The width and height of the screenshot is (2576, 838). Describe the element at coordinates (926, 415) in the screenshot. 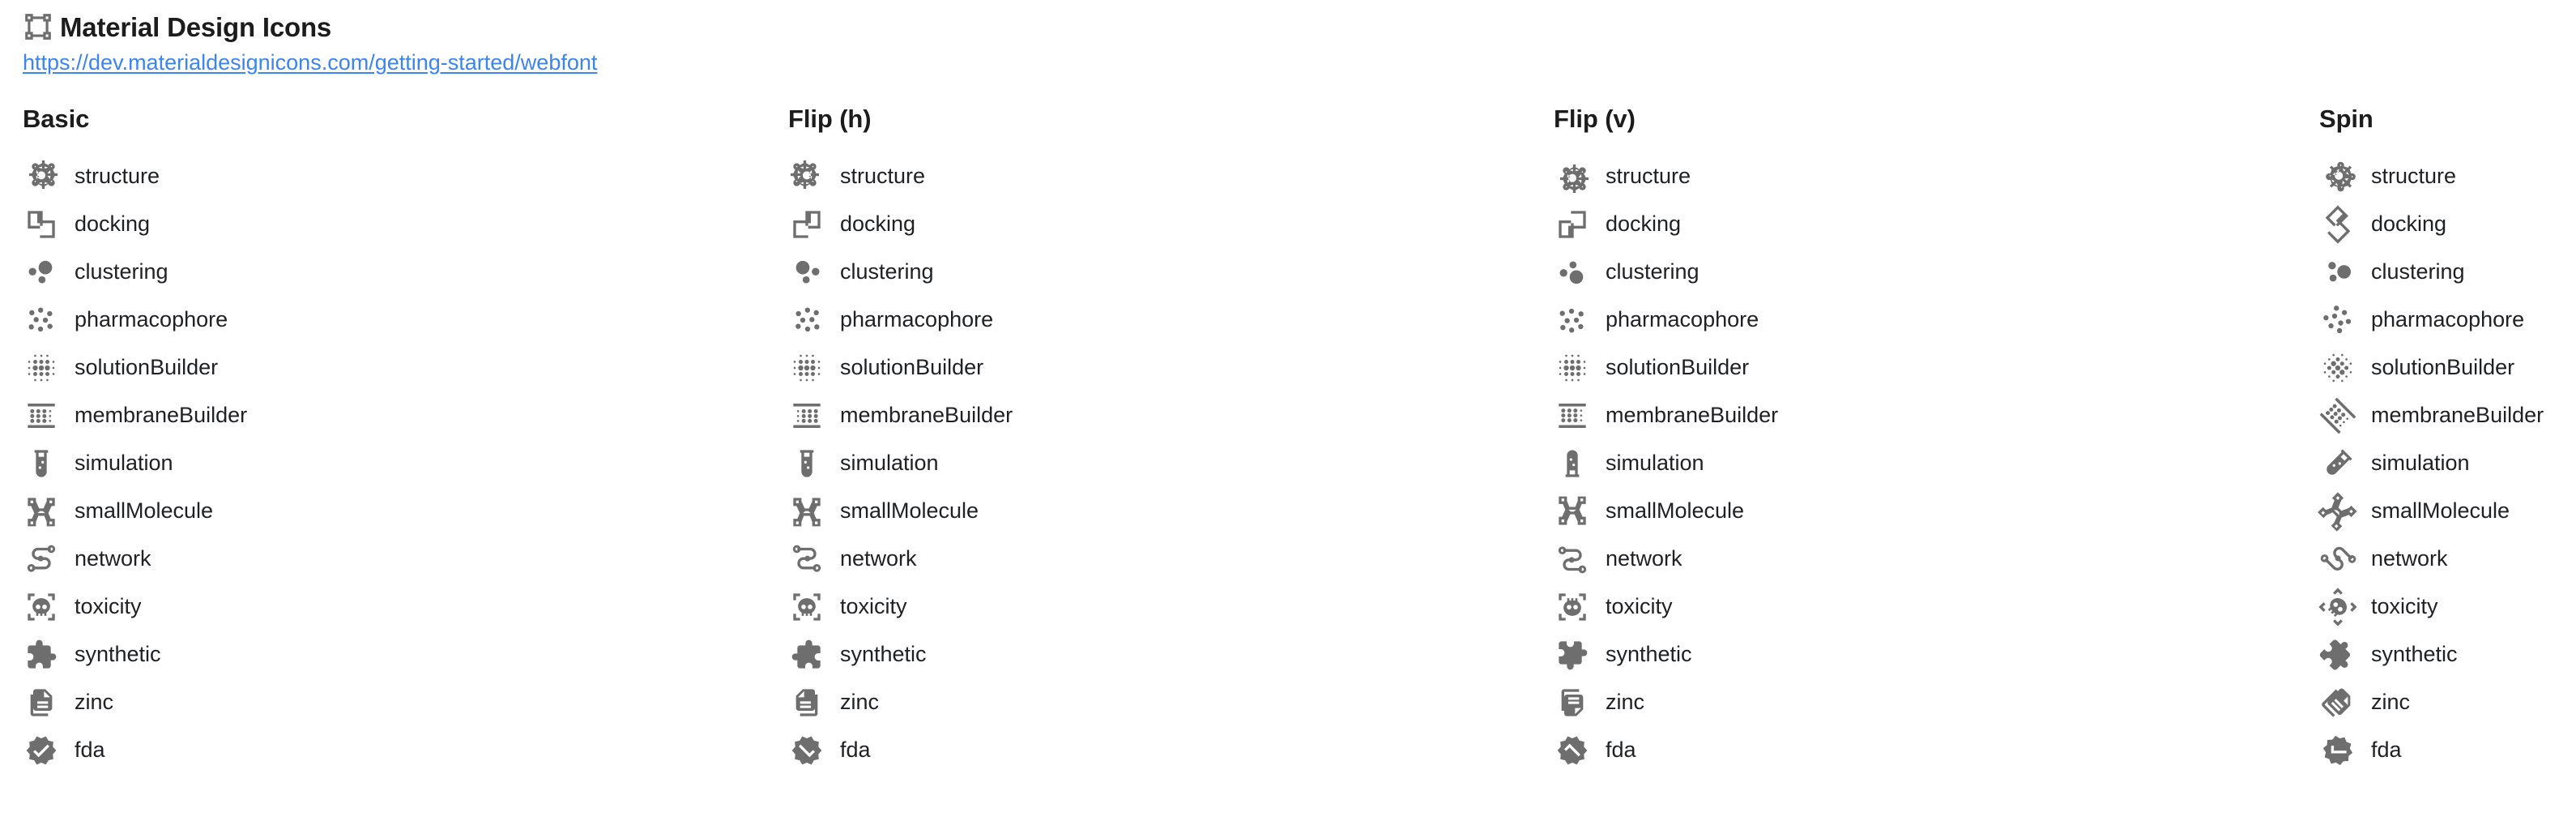

I see `icon-label: membraneBuilder` at that location.